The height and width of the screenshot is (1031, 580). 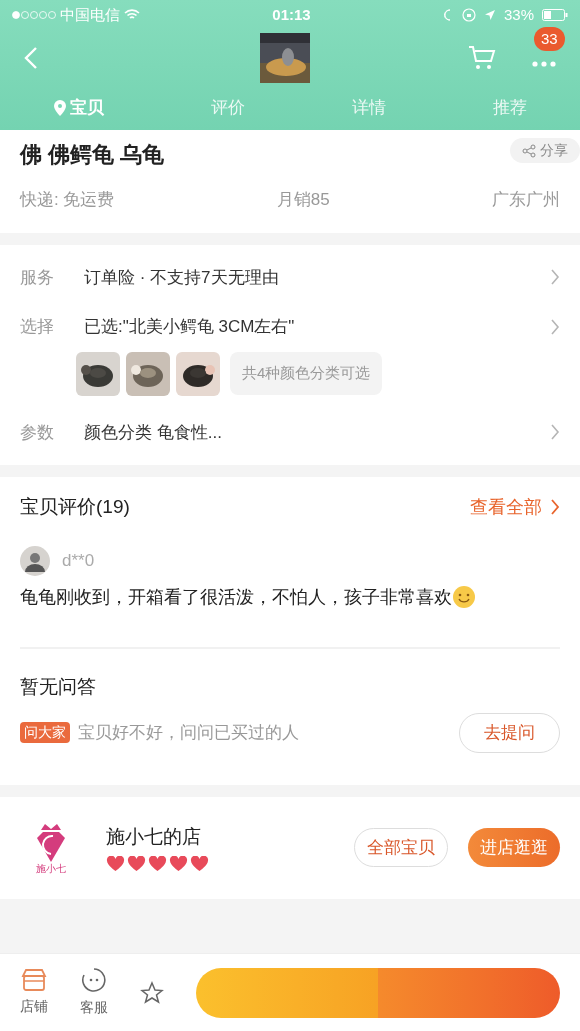 What do you see at coordinates (34, 15) in the screenshot?
I see `signal-icon` at bounding box center [34, 15].